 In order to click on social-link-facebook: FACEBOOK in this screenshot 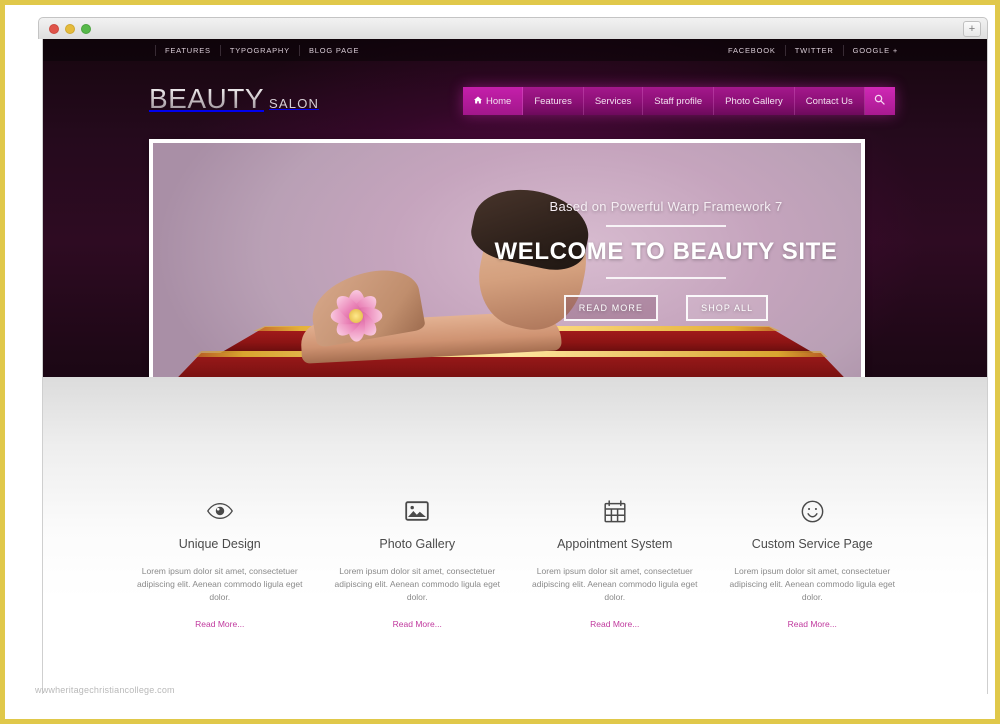, I will do `click(752, 50)`.